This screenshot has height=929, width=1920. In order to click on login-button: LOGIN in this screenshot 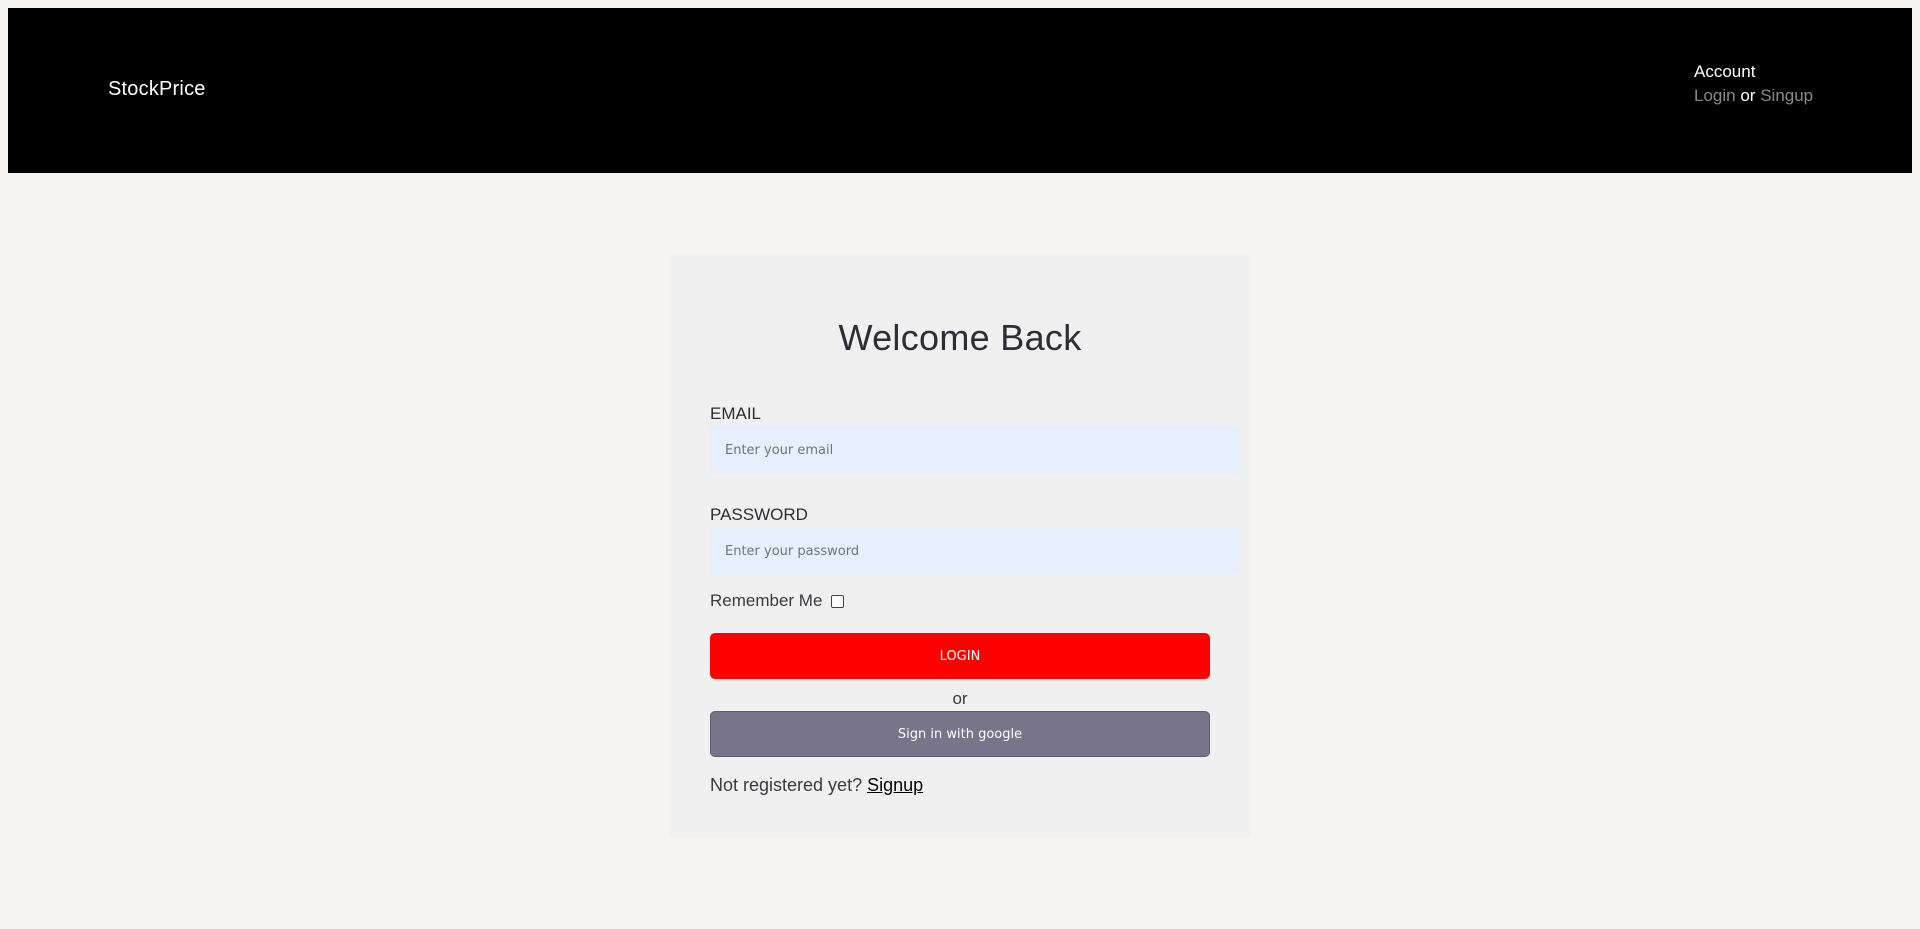, I will do `click(960, 656)`.